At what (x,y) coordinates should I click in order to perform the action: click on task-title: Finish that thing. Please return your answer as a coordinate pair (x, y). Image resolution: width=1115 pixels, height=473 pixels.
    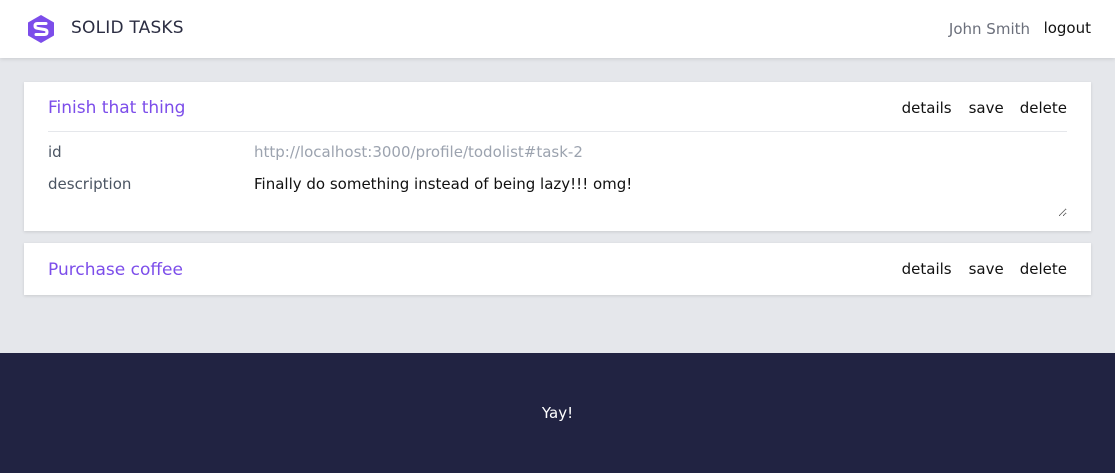
    Looking at the image, I should click on (116, 108).